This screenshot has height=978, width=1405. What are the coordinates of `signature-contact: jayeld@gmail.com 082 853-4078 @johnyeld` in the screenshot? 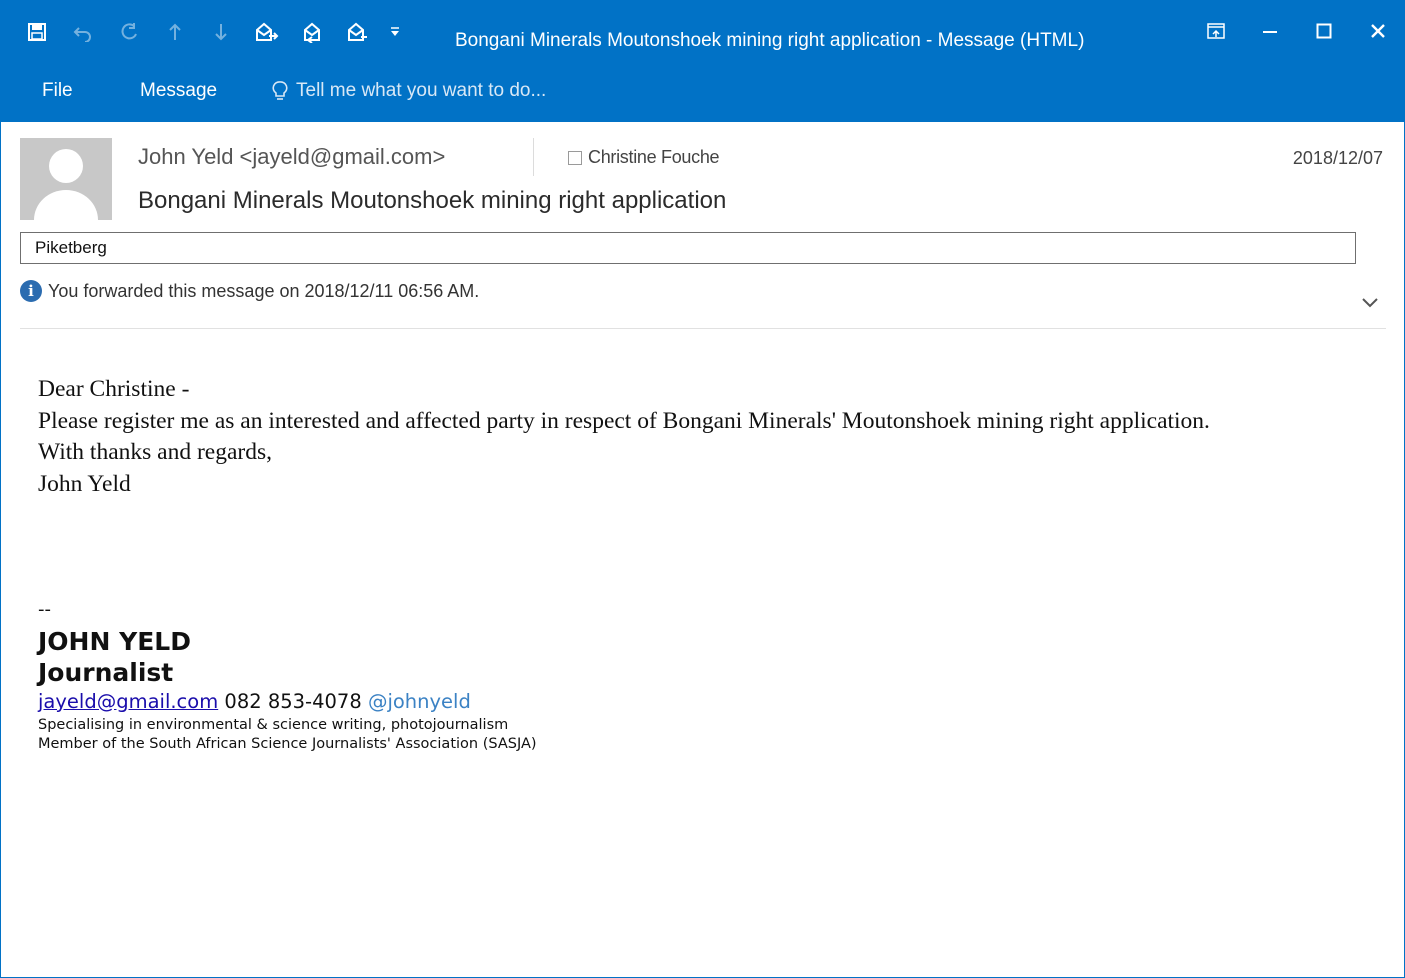 It's located at (287, 702).